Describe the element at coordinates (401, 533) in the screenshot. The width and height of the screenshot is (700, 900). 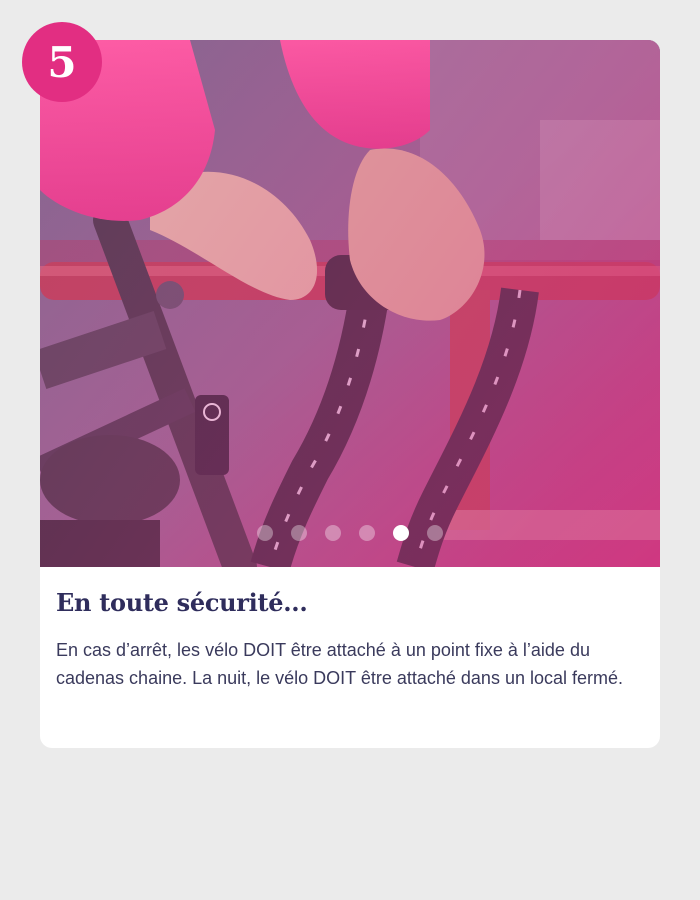
I see `carousel-dot-5-active` at that location.